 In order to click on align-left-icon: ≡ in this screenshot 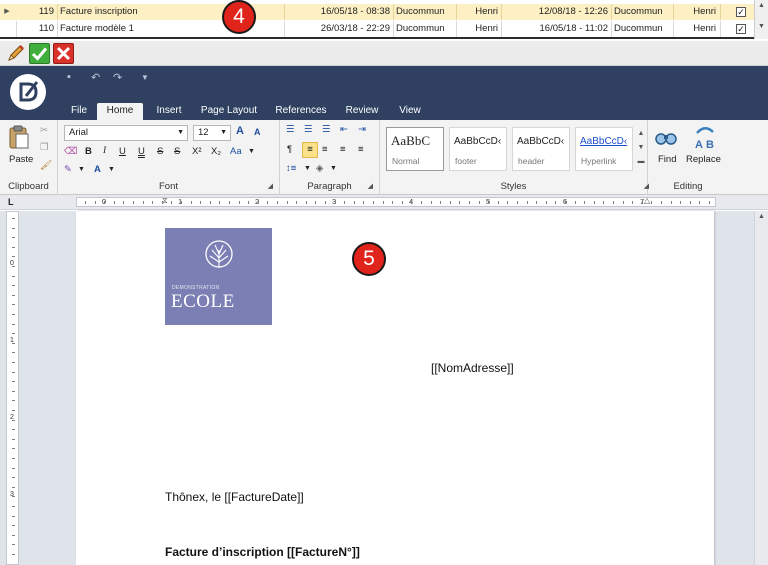, I will do `click(310, 150)`.